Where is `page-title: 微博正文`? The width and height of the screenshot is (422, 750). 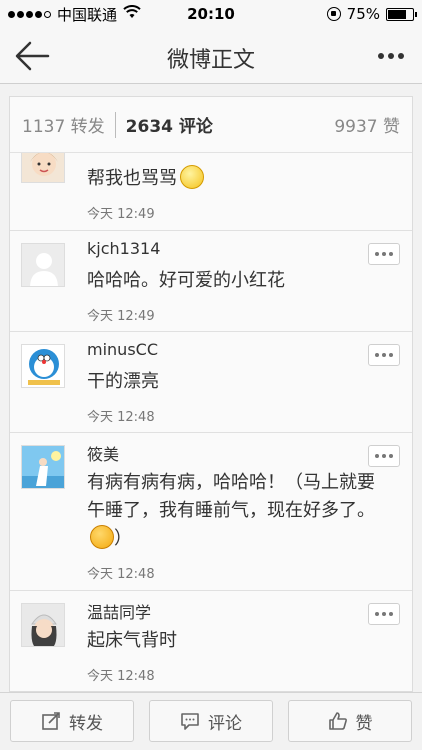
page-title: 微博正文 is located at coordinates (210, 60).